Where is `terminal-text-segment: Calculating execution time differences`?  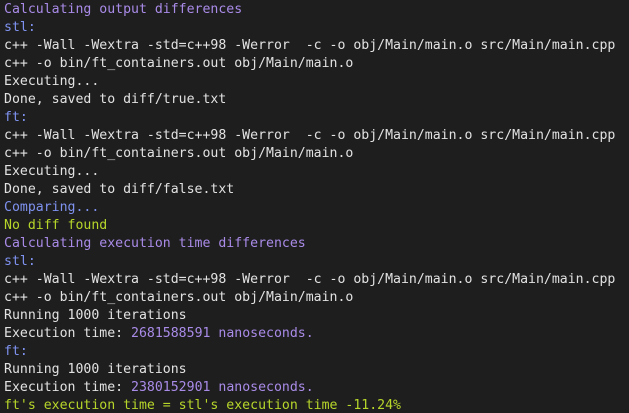 terminal-text-segment: Calculating execution time differences is located at coordinates (155, 243).